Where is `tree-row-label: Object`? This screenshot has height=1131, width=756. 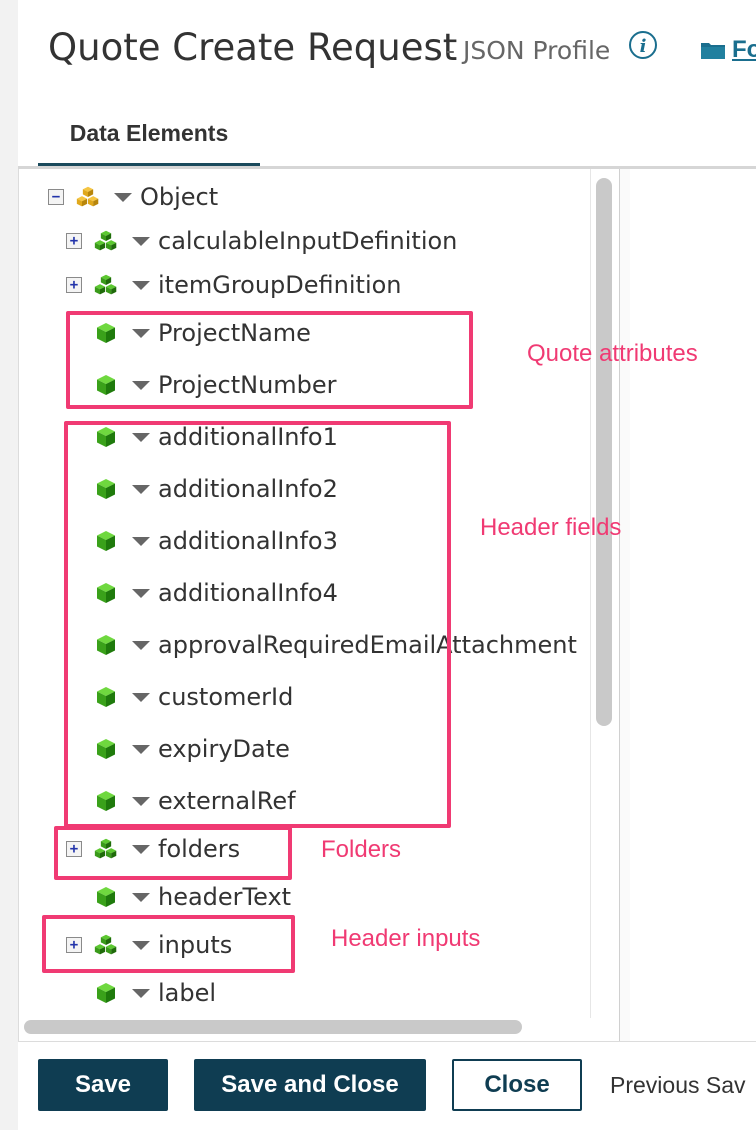 tree-row-label: Object is located at coordinates (179, 197).